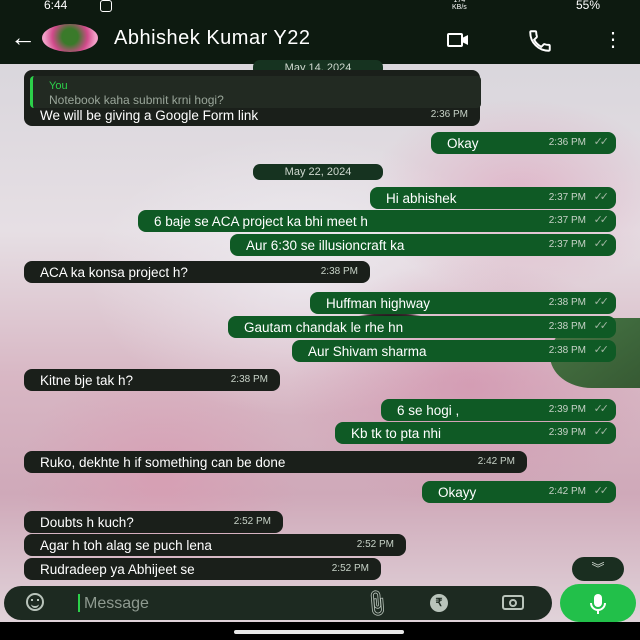  Describe the element at coordinates (163, 462) in the screenshot. I see `message-text: Ruko, dekhte h if something can be done` at that location.